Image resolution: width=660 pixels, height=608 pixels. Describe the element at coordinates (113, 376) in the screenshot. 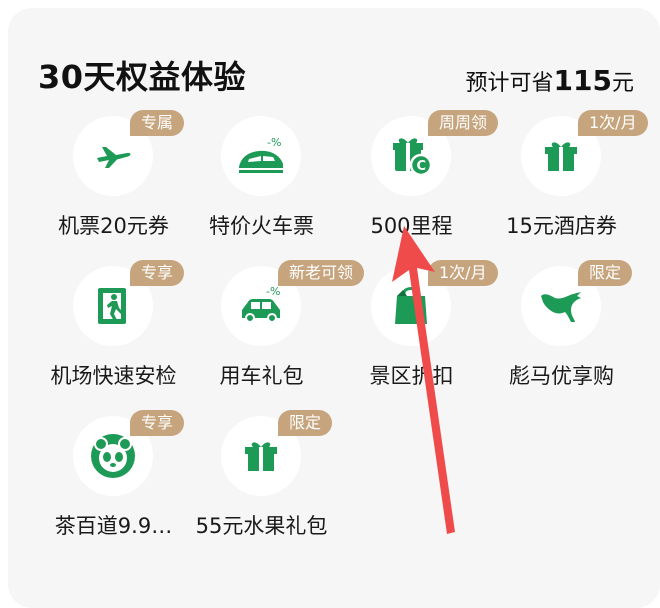

I see `benefit-label: 机场快速安检` at that location.